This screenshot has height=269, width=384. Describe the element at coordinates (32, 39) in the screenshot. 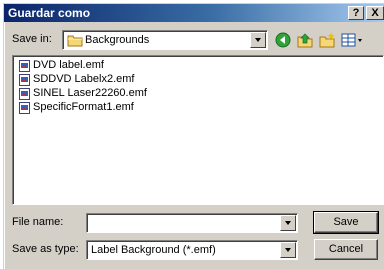

I see `save-in-label: Save in:` at that location.